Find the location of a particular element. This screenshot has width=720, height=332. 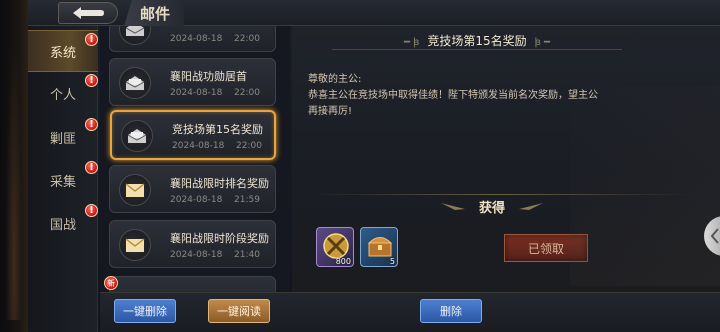

chevron-left-icon is located at coordinates (714, 236).